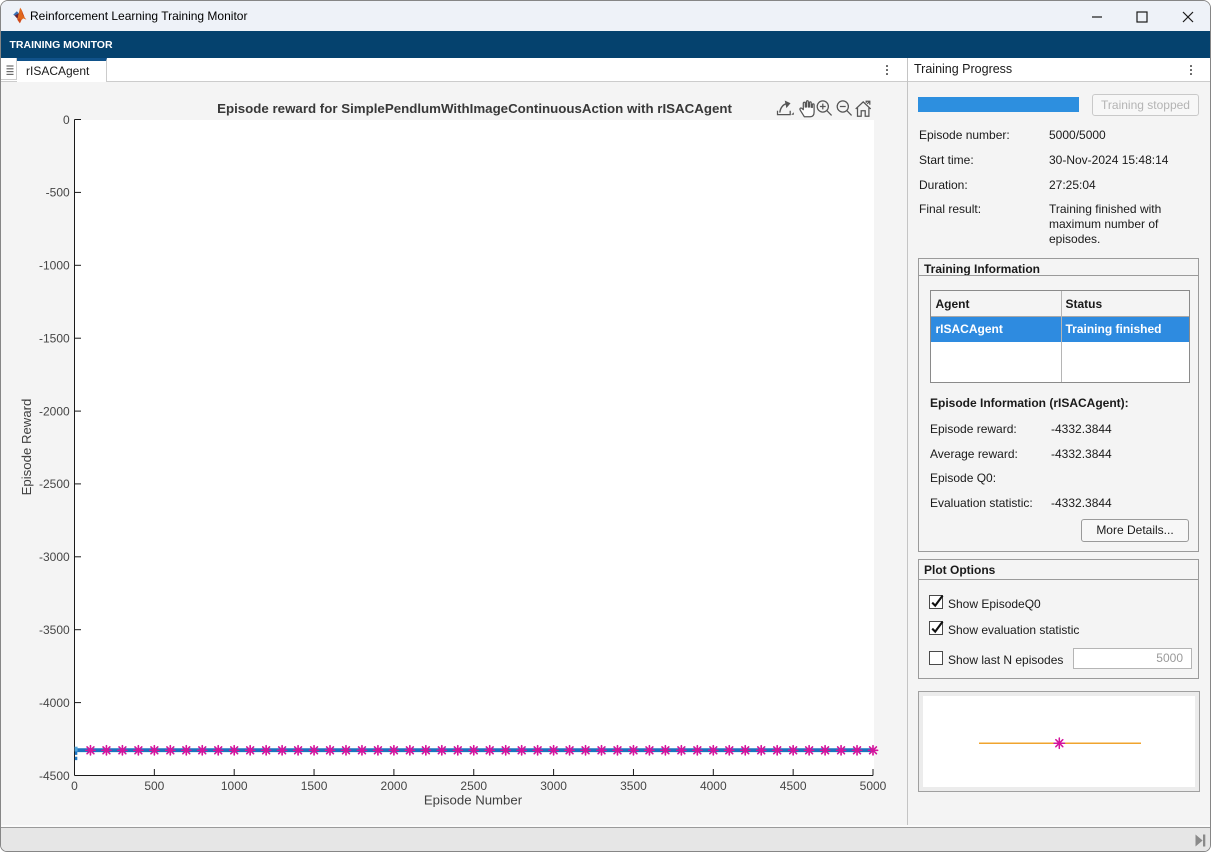 The width and height of the screenshot is (1211, 852). Describe the element at coordinates (54, 484) in the screenshot. I see `svg-text: -2500` at that location.